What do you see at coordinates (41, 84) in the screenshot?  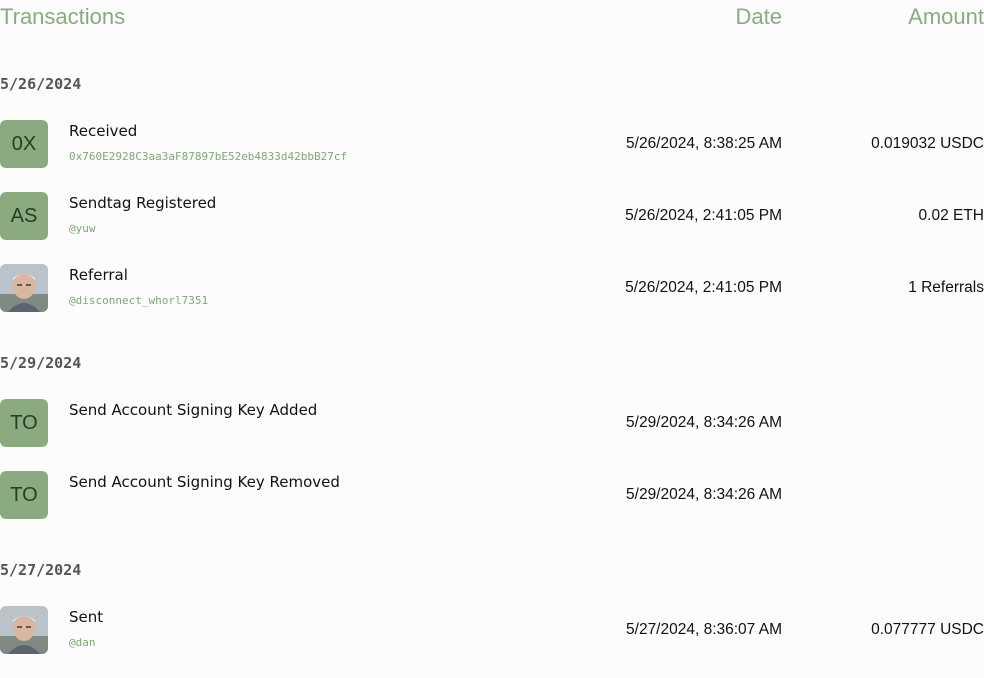 I see `group-date-heading: 5/26/2024` at bounding box center [41, 84].